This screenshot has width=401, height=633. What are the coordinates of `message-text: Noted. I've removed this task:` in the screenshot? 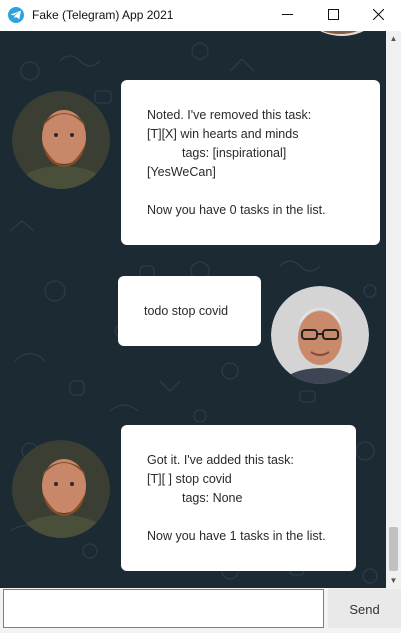 It's located at (229, 115).